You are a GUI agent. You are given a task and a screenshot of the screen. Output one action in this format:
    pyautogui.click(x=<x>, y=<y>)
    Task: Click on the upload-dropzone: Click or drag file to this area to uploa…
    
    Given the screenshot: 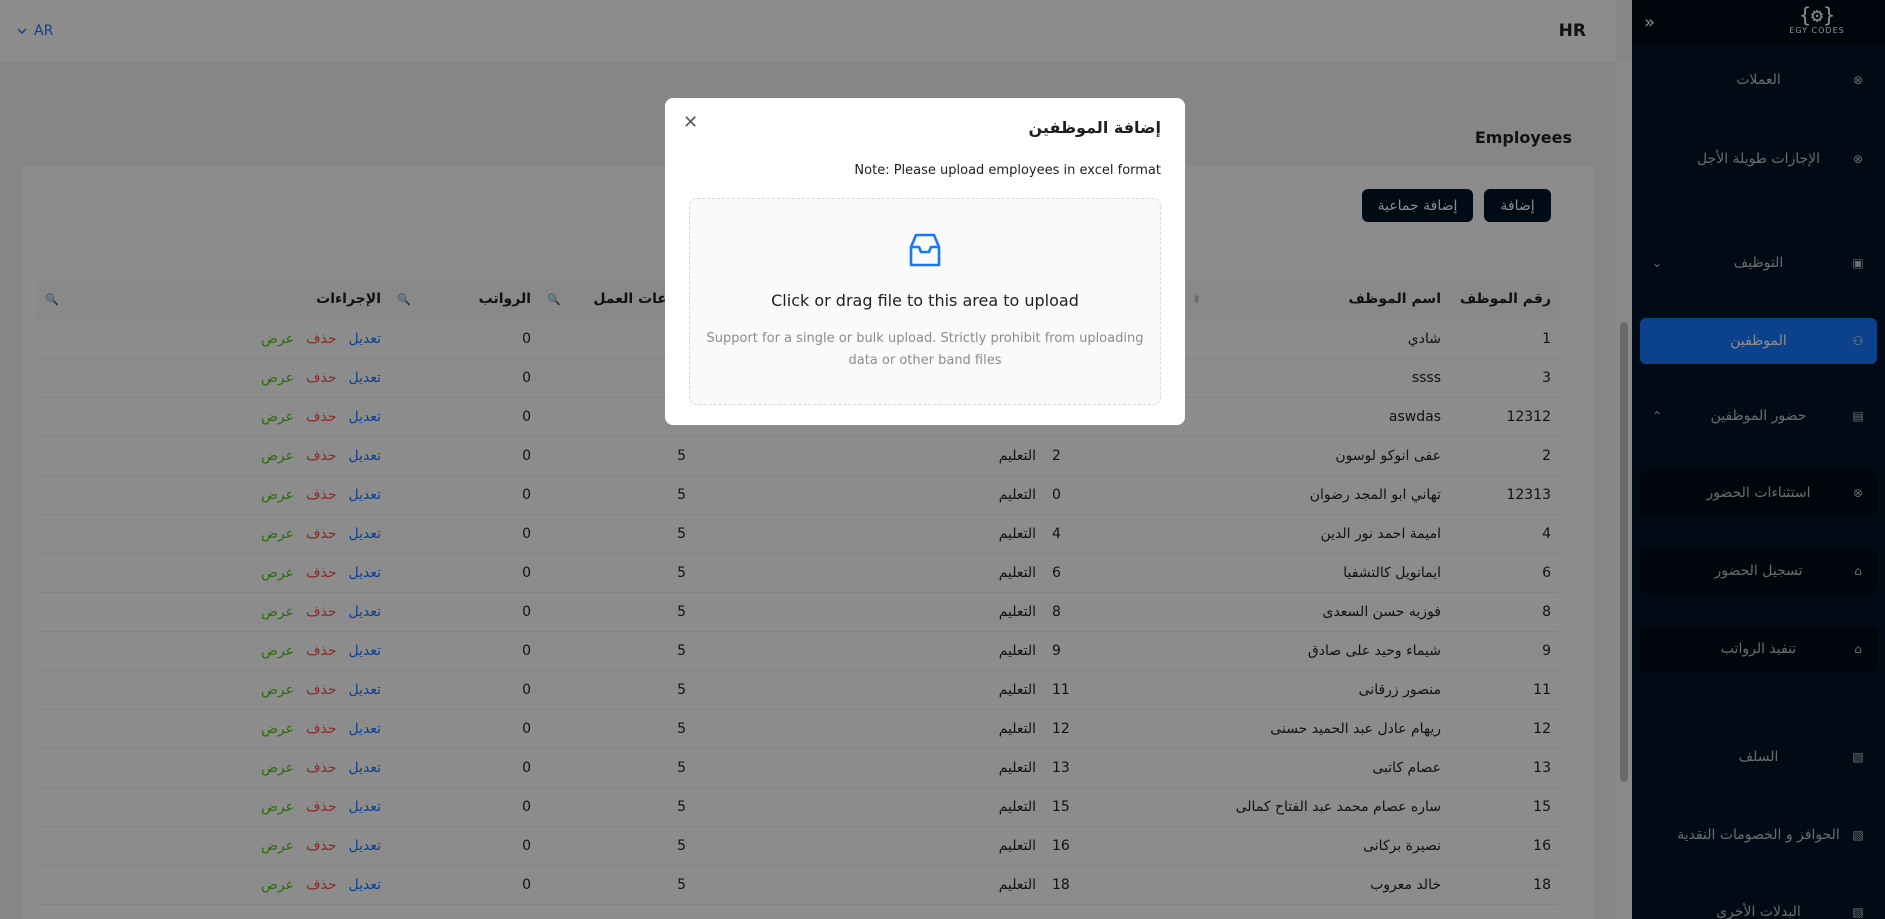 What is the action you would take?
    pyautogui.click(x=925, y=301)
    